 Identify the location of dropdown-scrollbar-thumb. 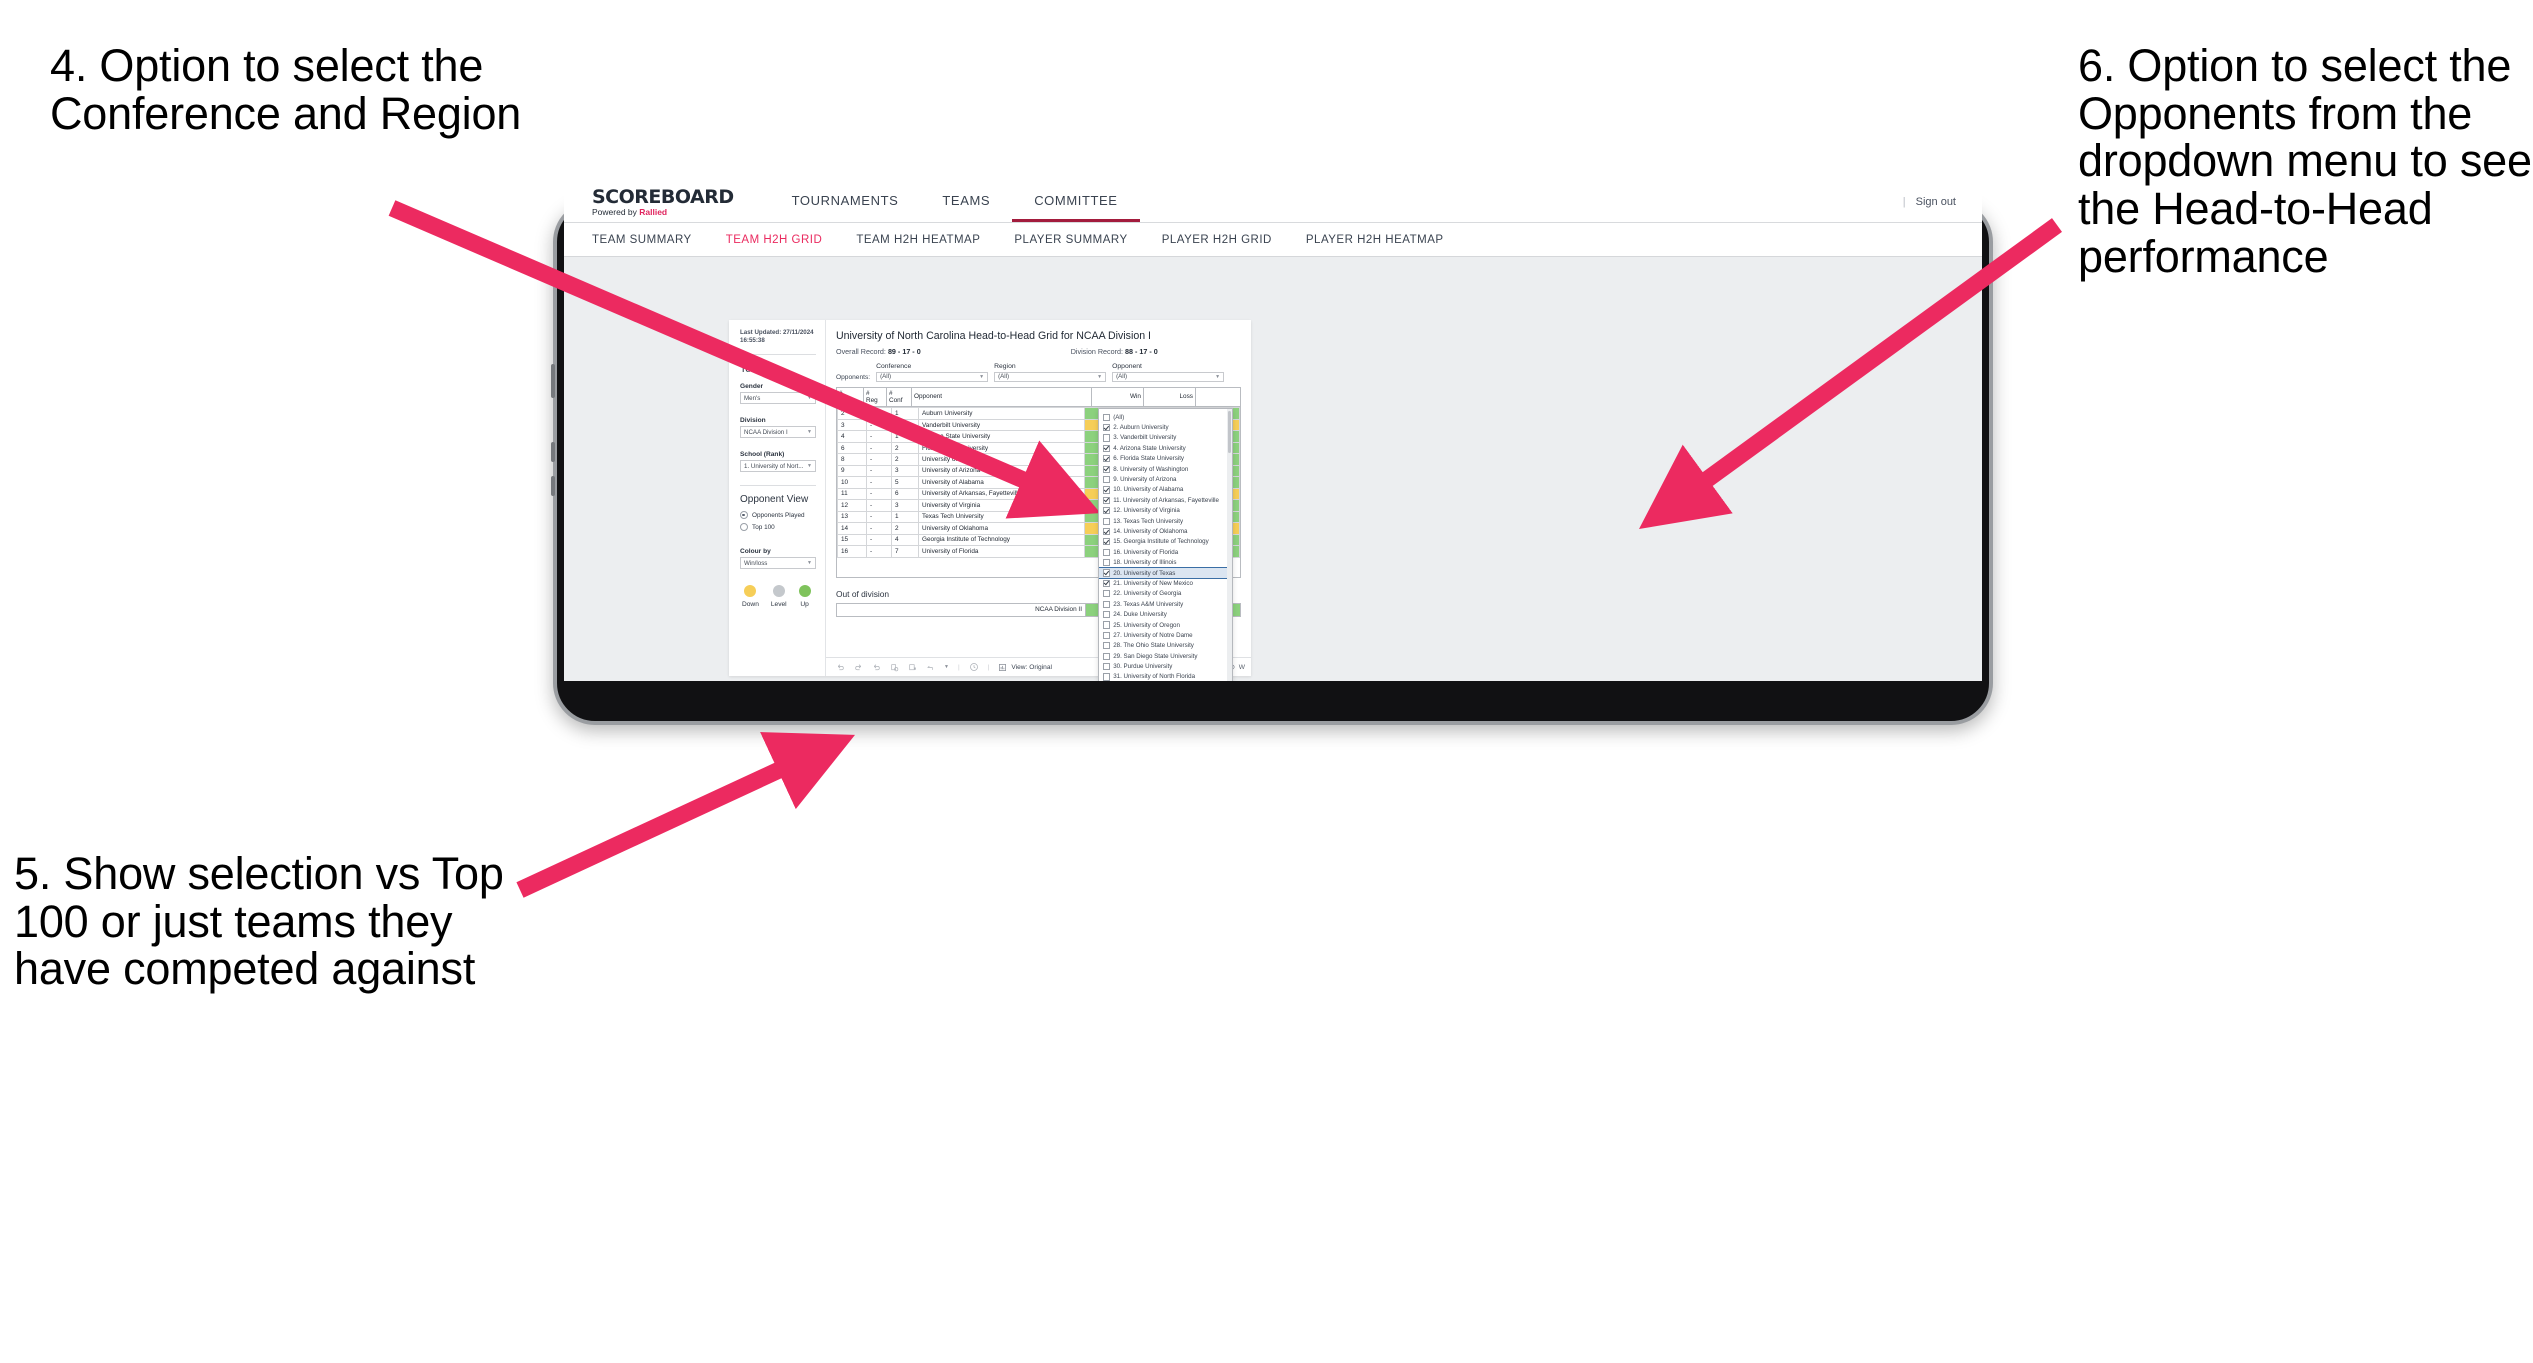
(1229, 432).